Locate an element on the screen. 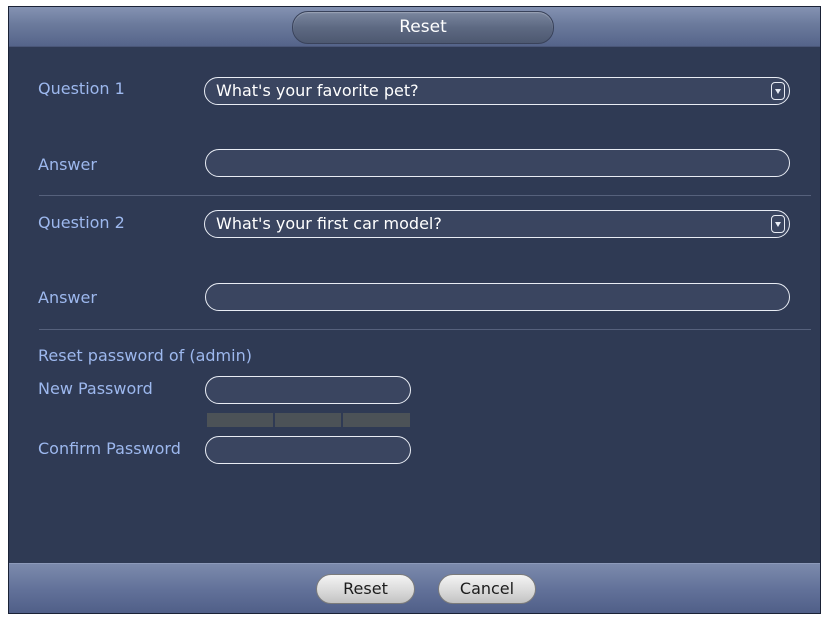  answer1-input is located at coordinates (497, 163).